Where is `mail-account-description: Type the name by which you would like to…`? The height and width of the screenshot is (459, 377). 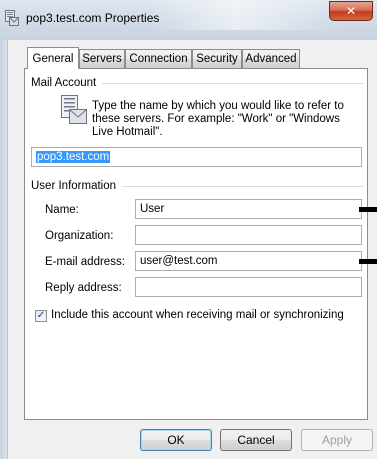 mail-account-description: Type the name by which you would like to… is located at coordinates (218, 119).